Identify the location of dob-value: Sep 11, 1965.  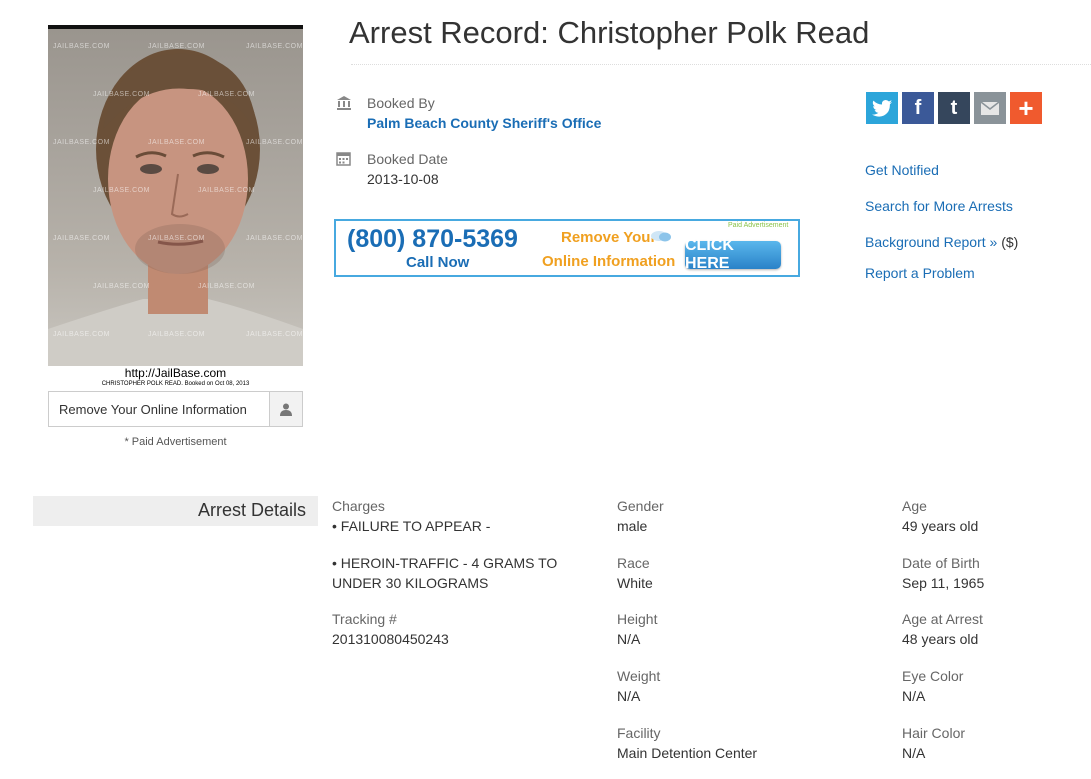
(943, 583).